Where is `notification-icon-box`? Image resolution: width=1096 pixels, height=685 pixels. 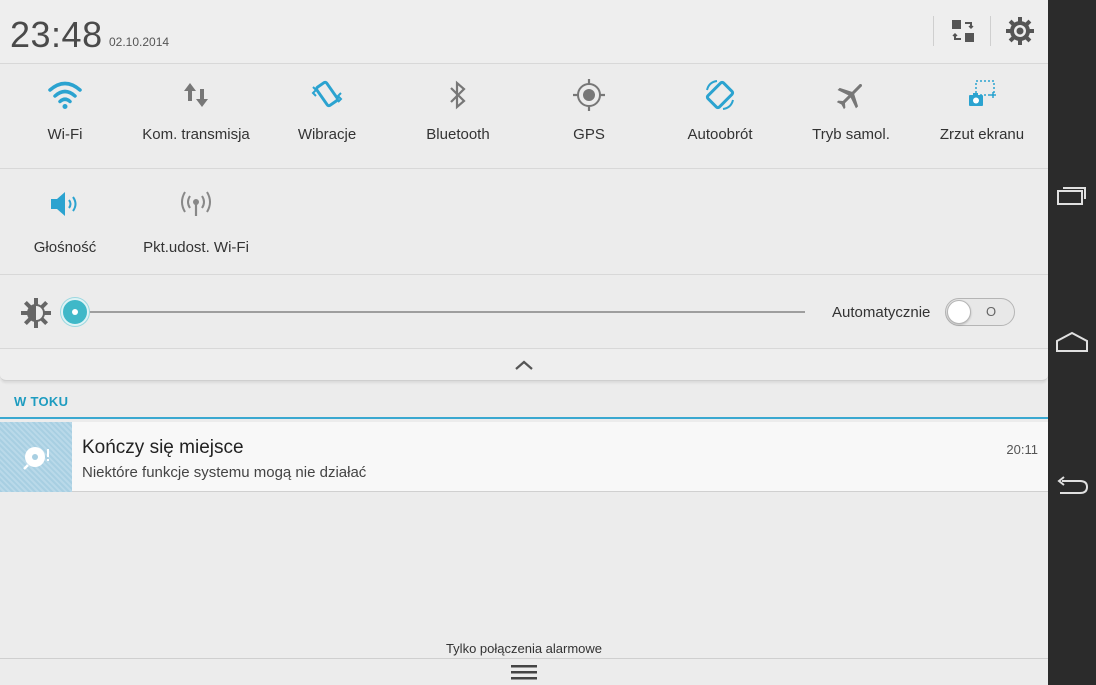 notification-icon-box is located at coordinates (36, 457).